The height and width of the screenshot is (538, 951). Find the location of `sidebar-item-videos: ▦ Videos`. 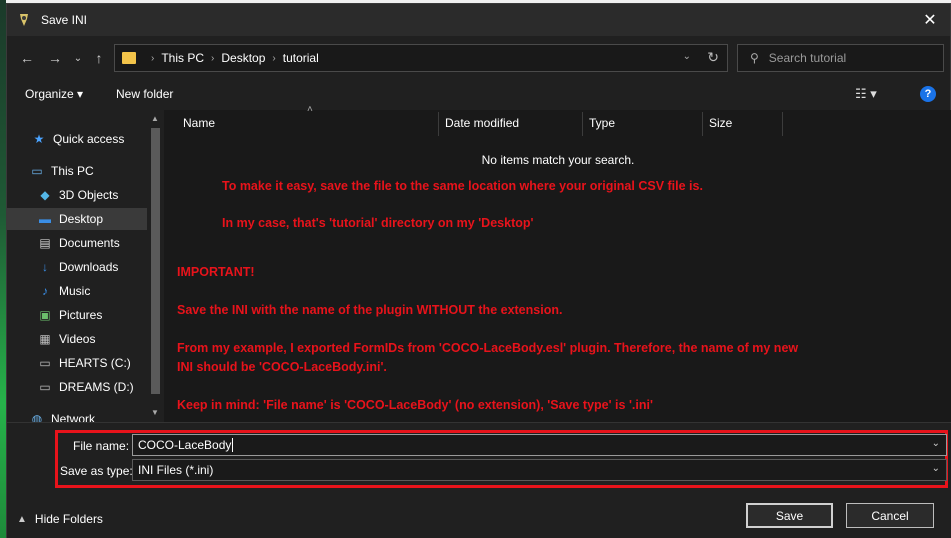

sidebar-item-videos: ▦ Videos is located at coordinates (77, 339).